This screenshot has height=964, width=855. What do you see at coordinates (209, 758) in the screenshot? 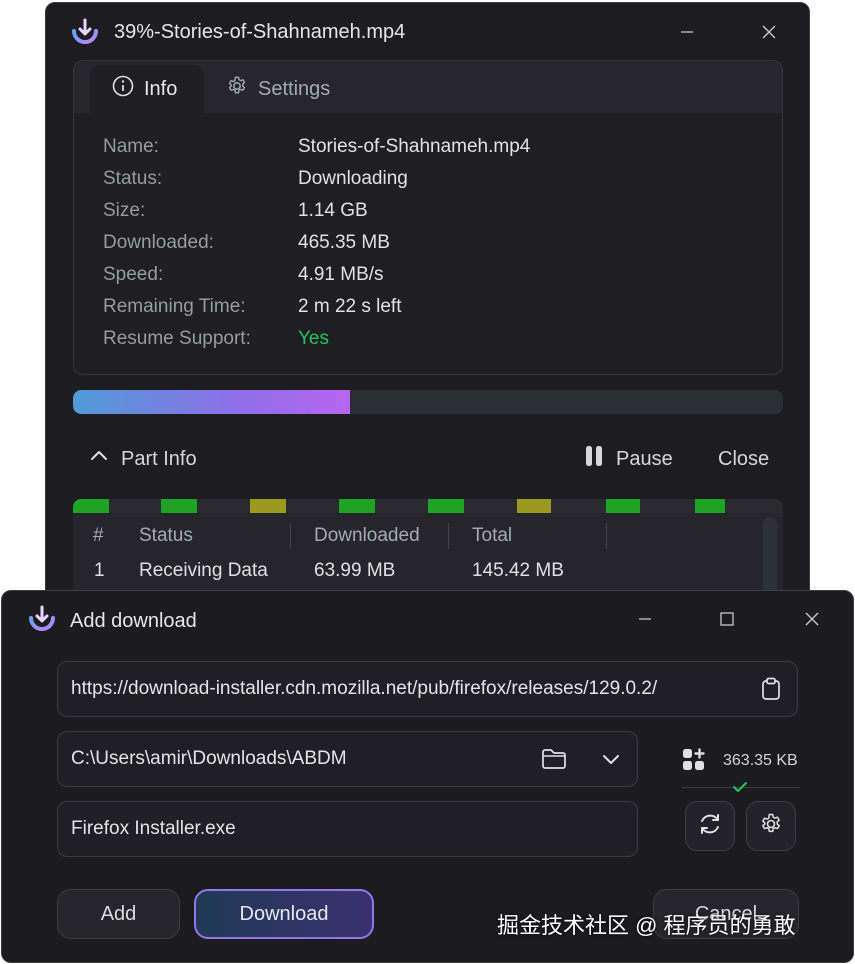
I see `folder-path-value: C:\Users\amir\Downloads\ABDM` at bounding box center [209, 758].